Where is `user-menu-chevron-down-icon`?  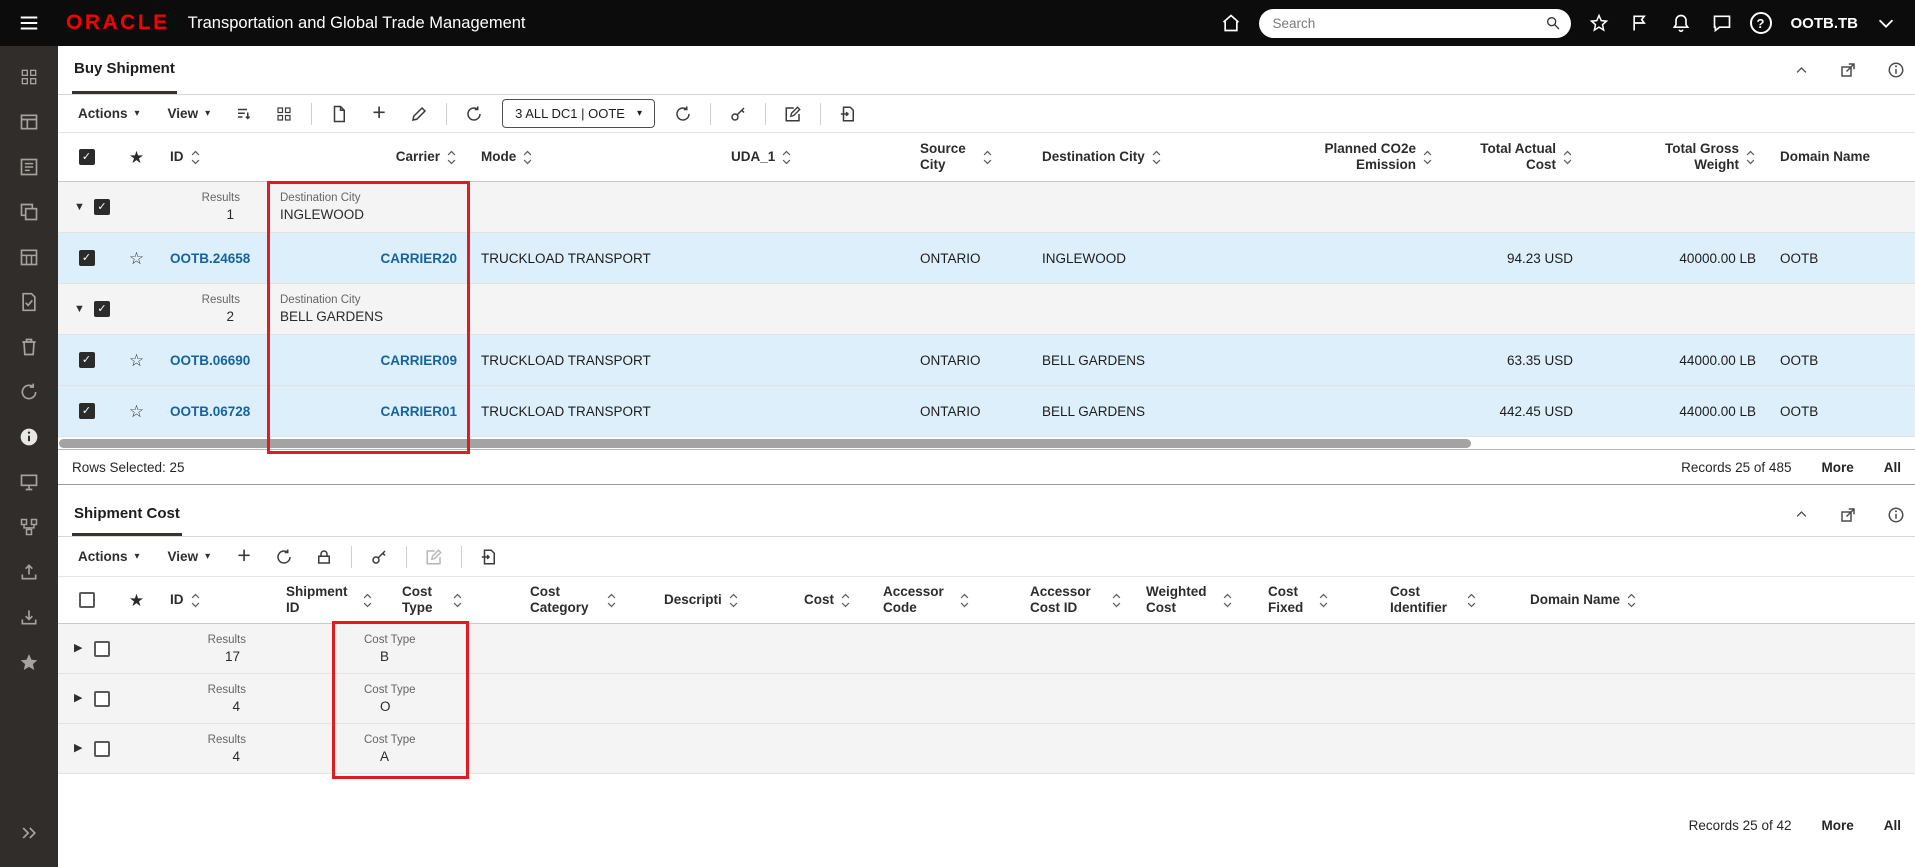
user-menu-chevron-down-icon is located at coordinates (1886, 23).